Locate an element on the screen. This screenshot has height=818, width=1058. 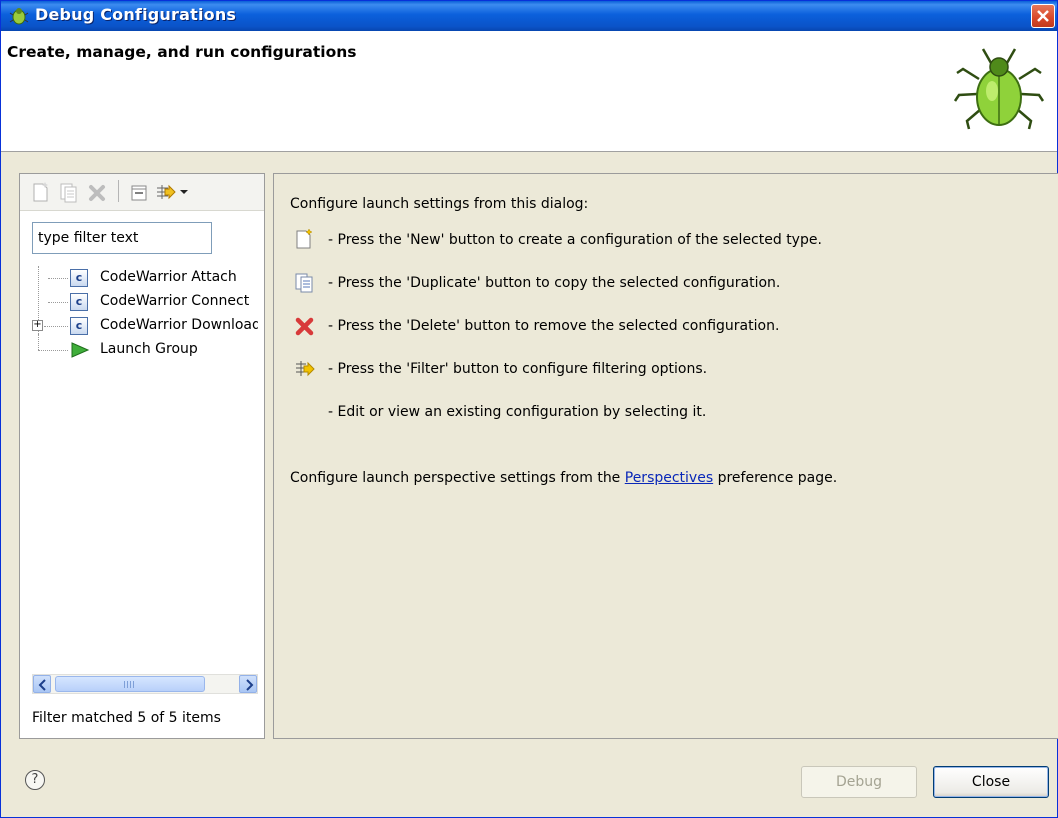
chevron-right-icon is located at coordinates (250, 685).